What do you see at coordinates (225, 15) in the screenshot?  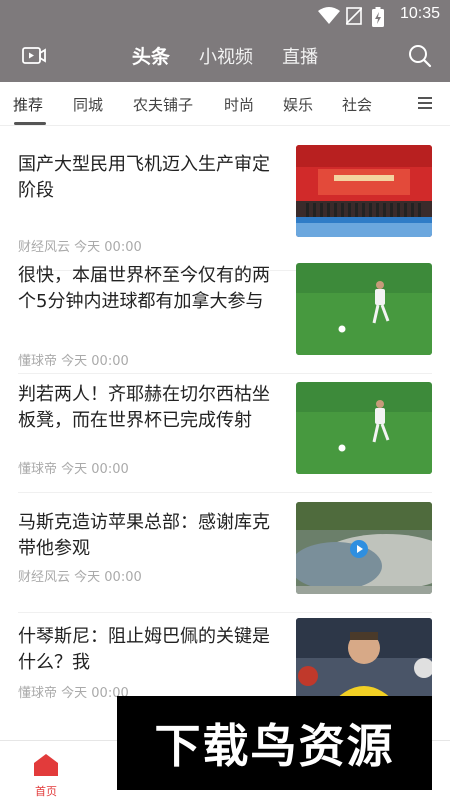 I see `status-bar: 10:35` at bounding box center [225, 15].